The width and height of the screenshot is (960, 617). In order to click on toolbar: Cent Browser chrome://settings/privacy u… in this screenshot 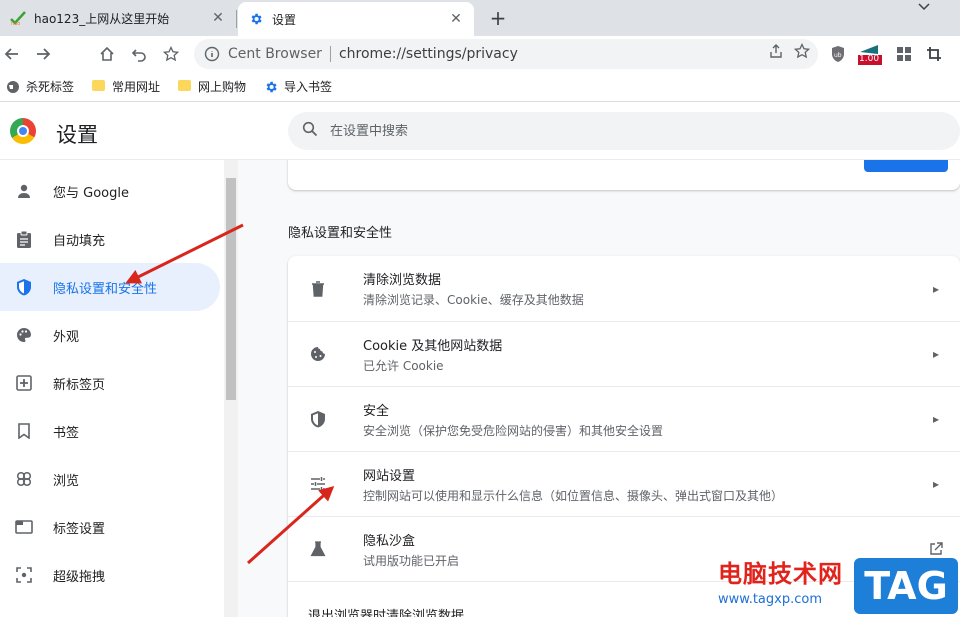, I will do `click(480, 54)`.